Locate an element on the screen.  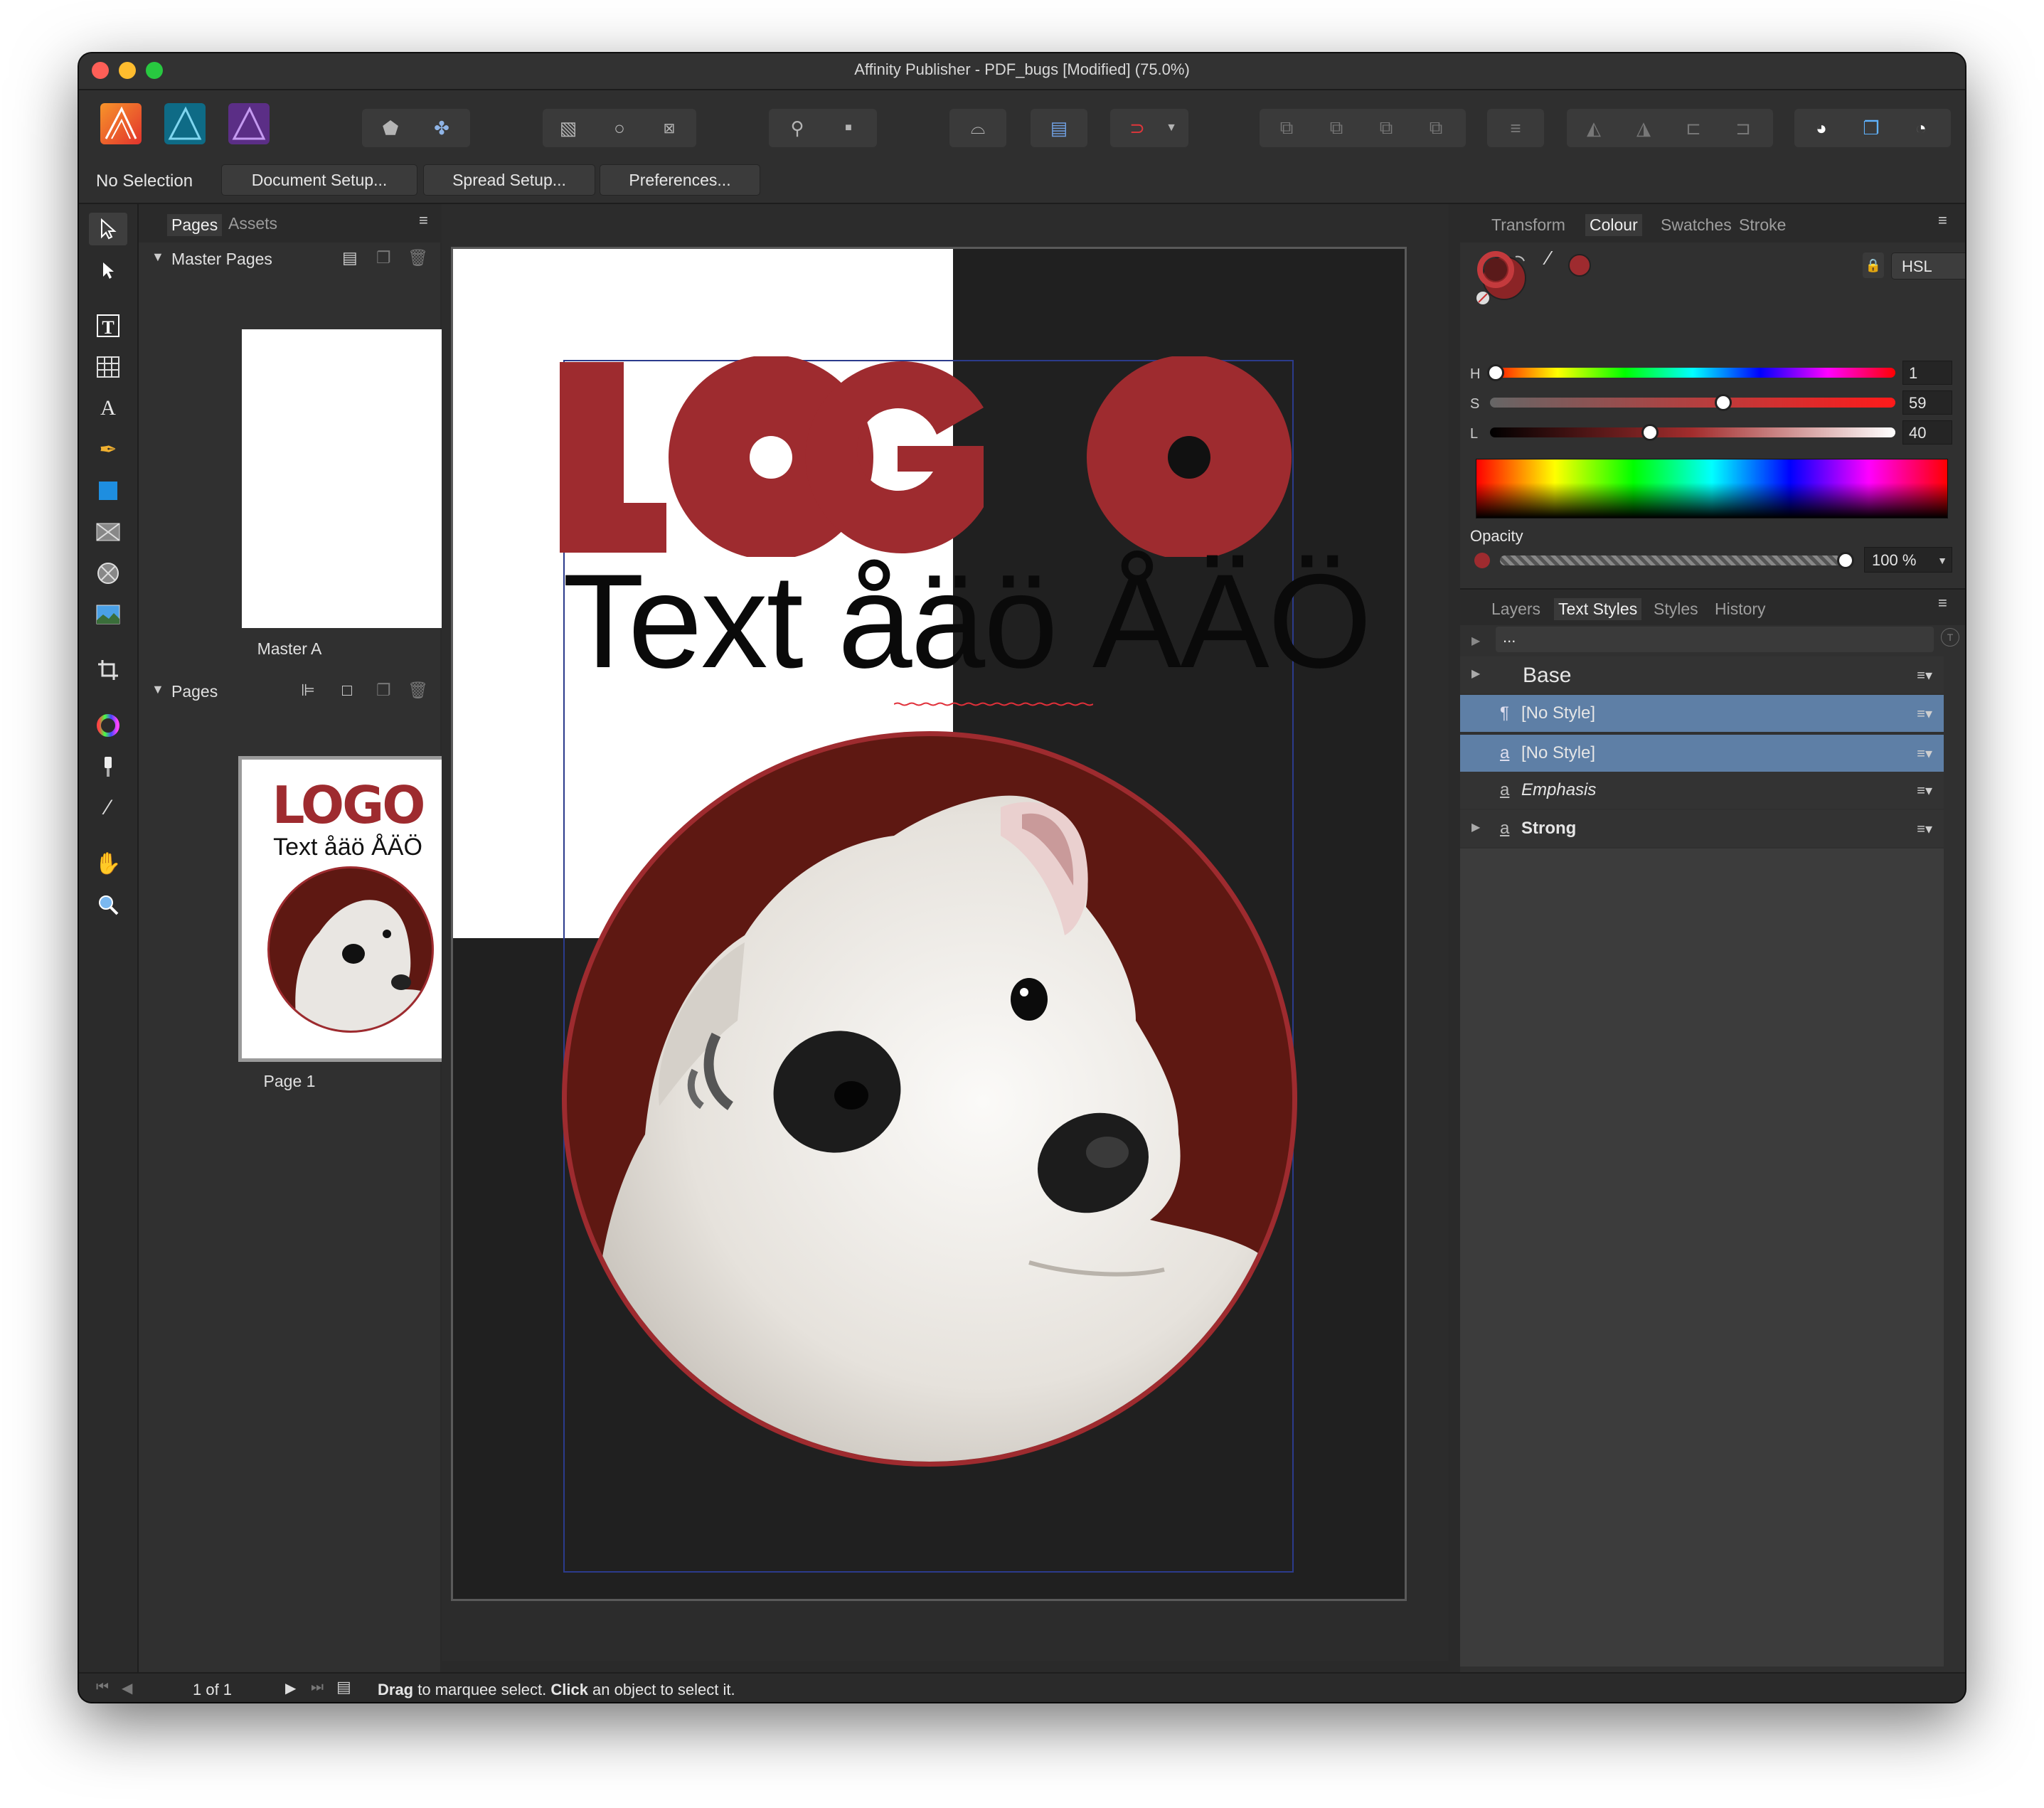
subtract-boolean-icon: ❐ is located at coordinates (1871, 128).